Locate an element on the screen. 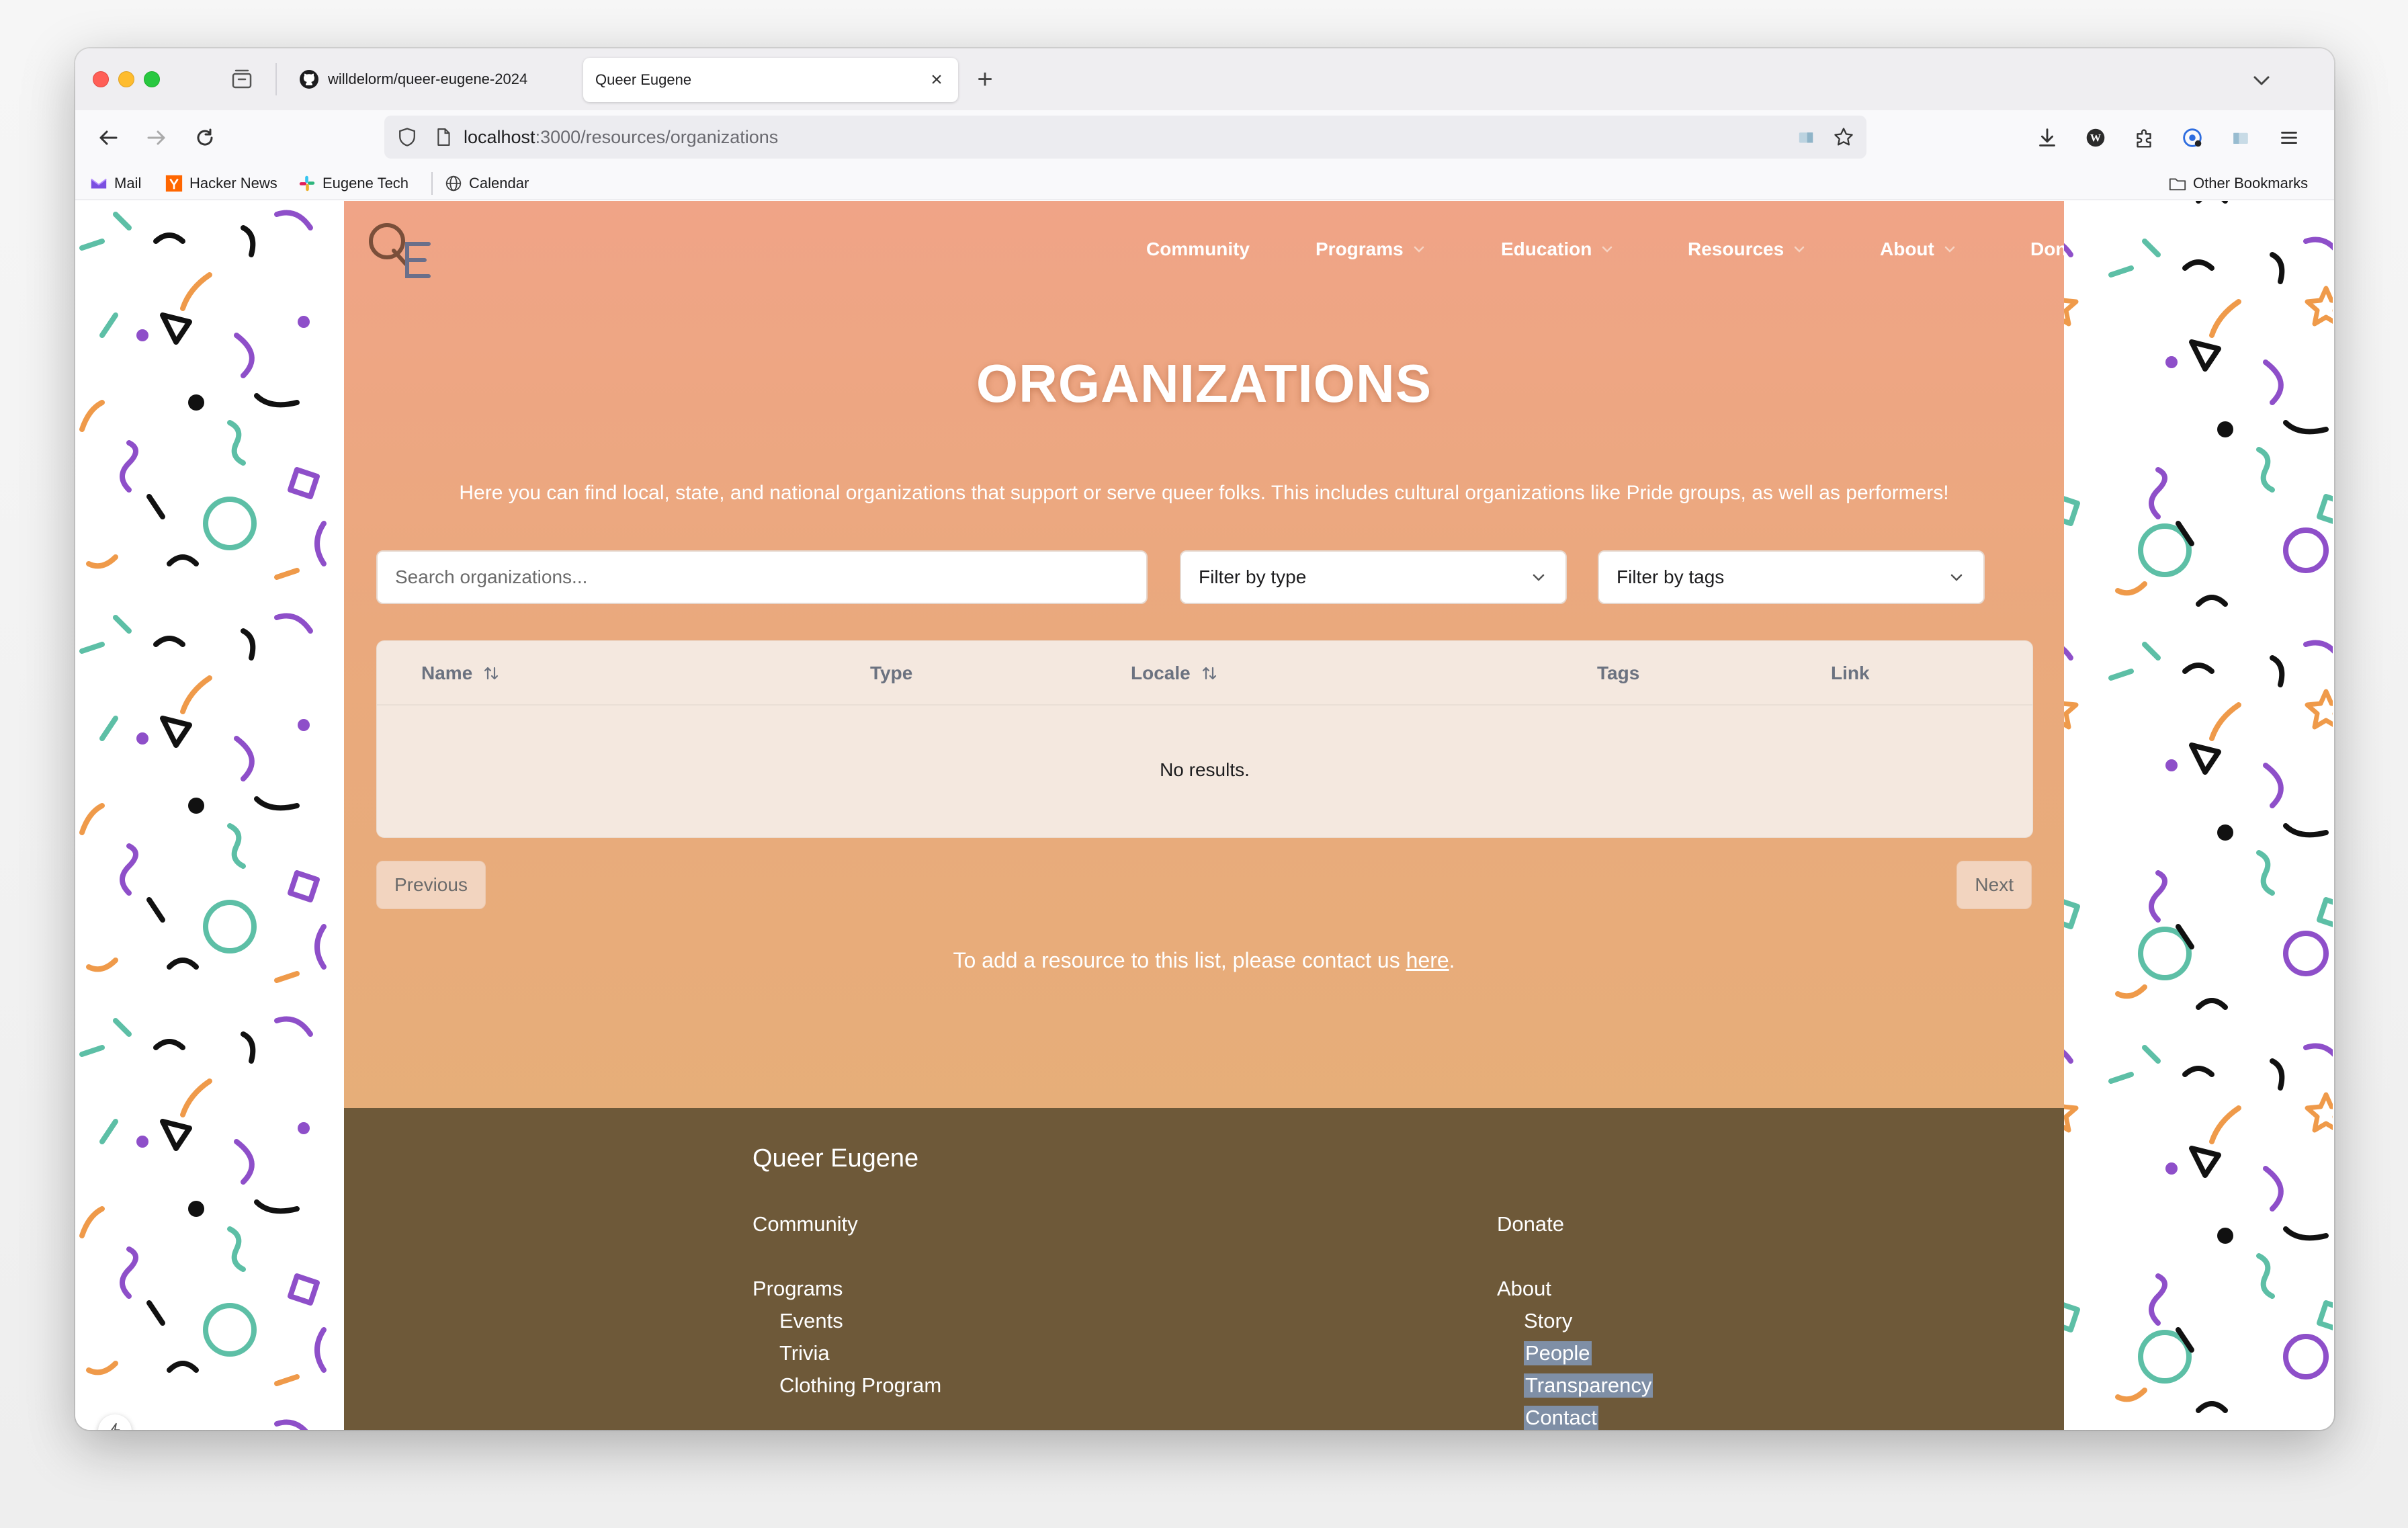  decorative-pattern-right is located at coordinates (2198, 816).